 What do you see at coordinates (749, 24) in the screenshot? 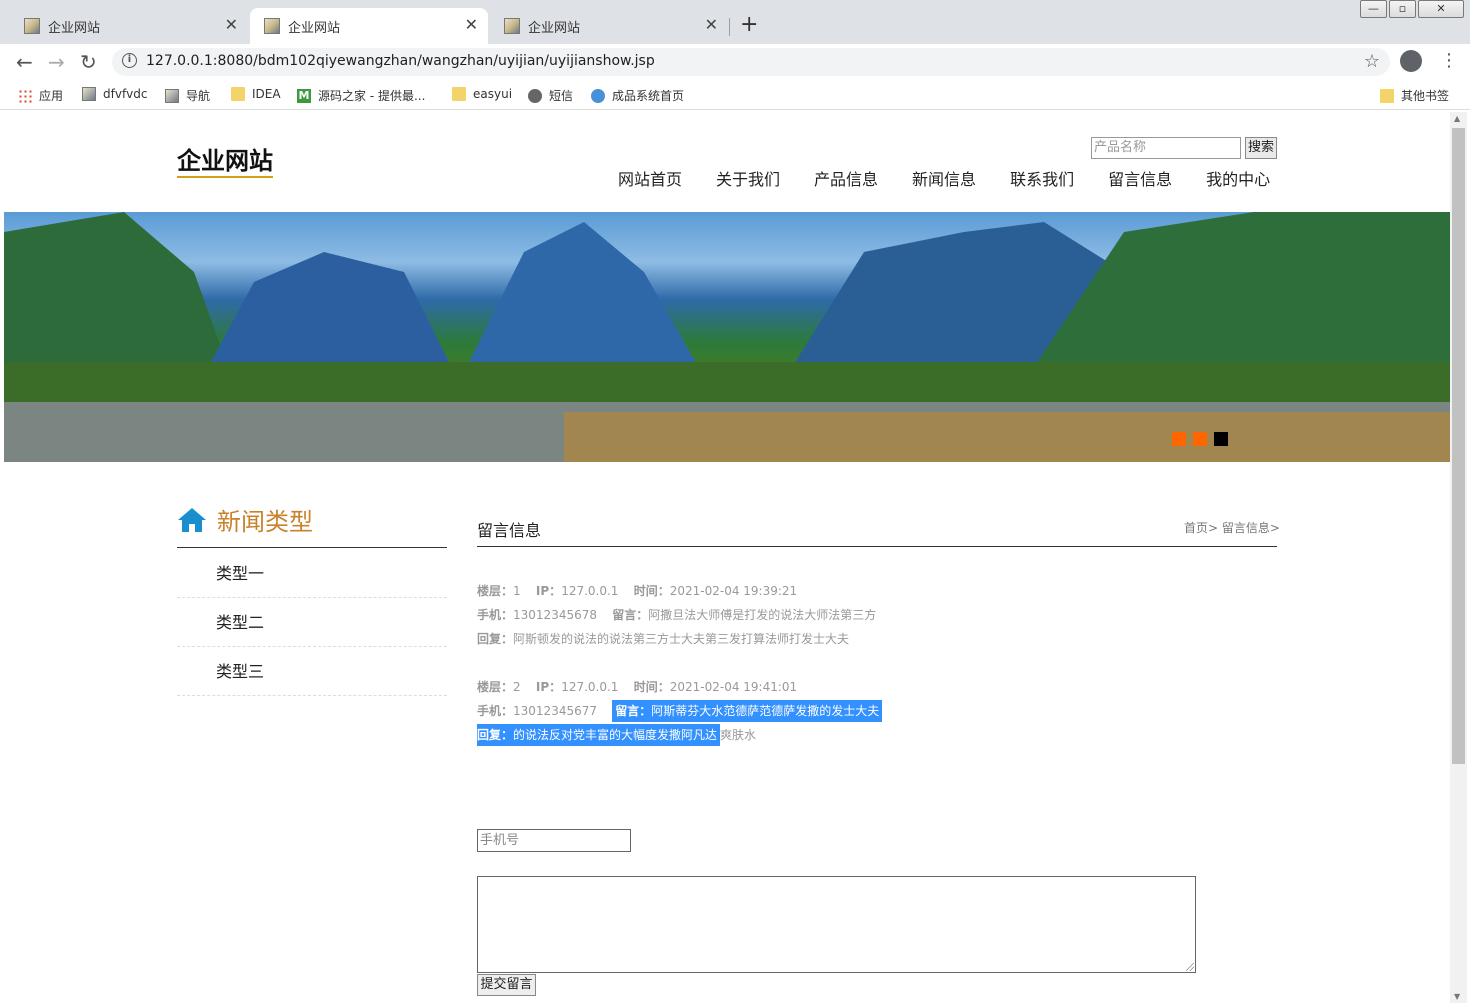
I see `new-tab-icon: +` at bounding box center [749, 24].